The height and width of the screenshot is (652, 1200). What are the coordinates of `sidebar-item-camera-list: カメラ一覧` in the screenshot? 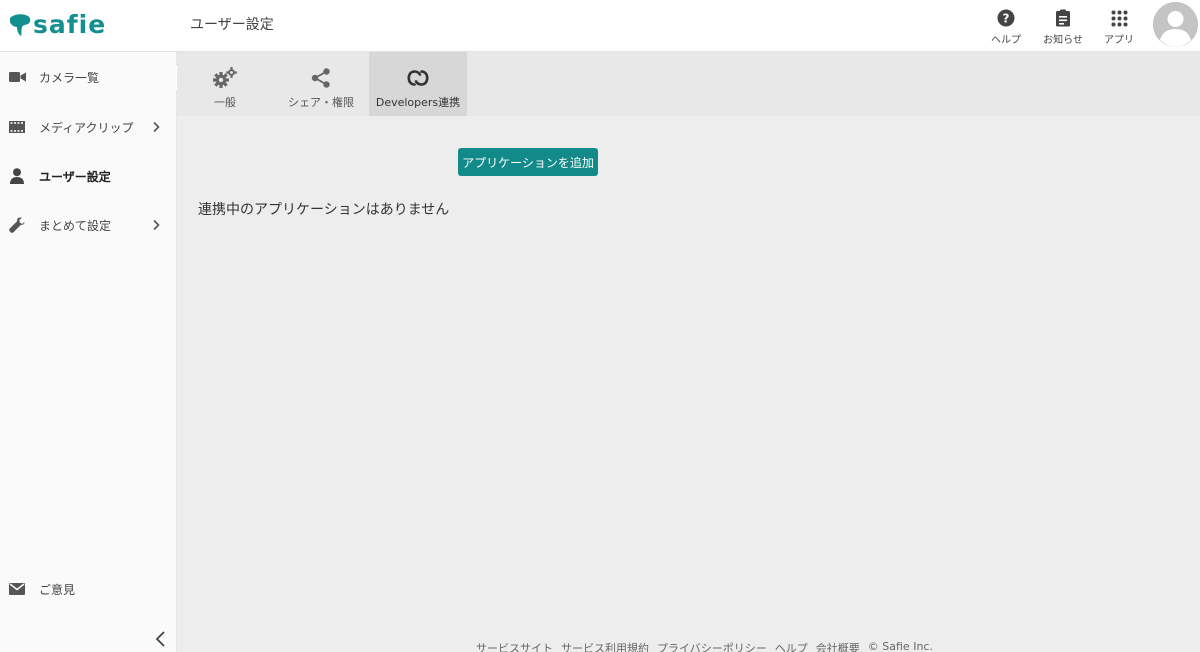 It's located at (88, 77).